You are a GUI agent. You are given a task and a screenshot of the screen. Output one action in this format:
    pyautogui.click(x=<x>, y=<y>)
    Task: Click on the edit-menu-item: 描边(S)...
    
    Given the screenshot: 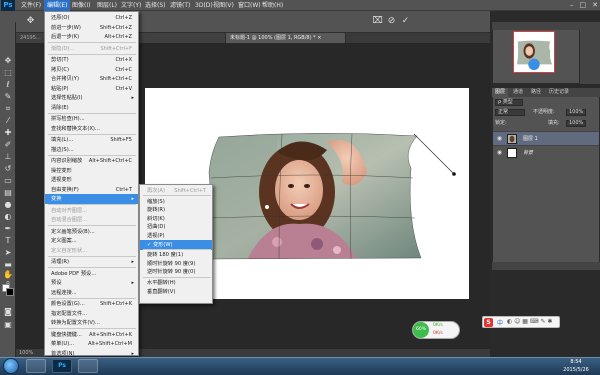 What is the action you would take?
    pyautogui.click(x=91, y=150)
    